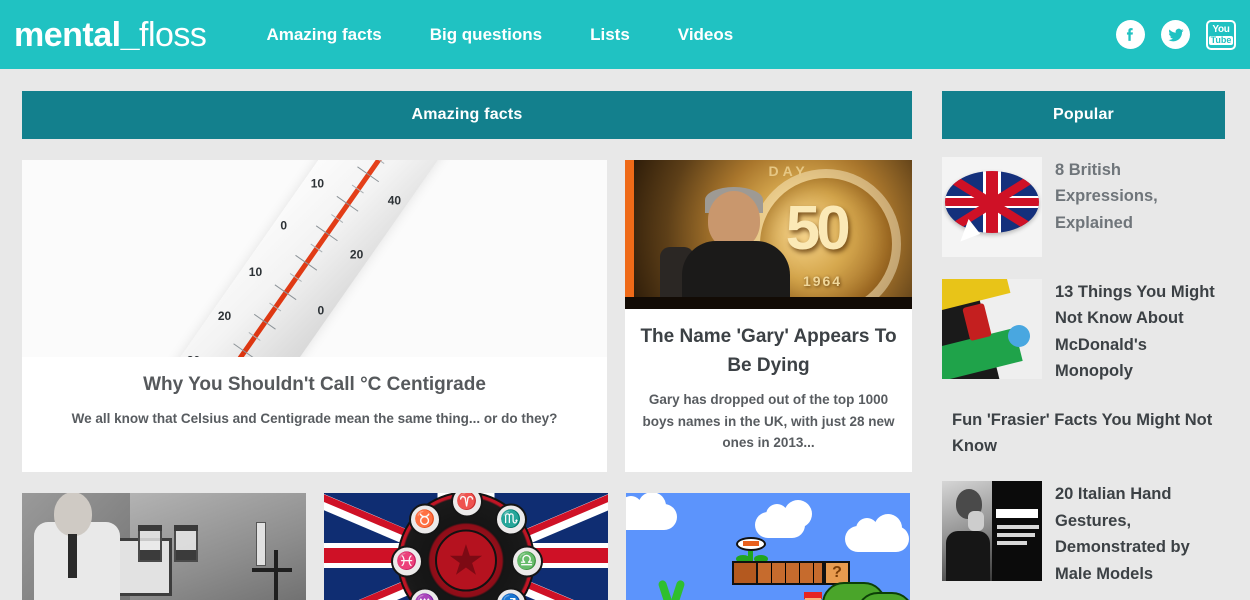 This screenshot has width=1250, height=600. What do you see at coordinates (486, 35) in the screenshot?
I see `nav-item-big-questions: Big questions` at bounding box center [486, 35].